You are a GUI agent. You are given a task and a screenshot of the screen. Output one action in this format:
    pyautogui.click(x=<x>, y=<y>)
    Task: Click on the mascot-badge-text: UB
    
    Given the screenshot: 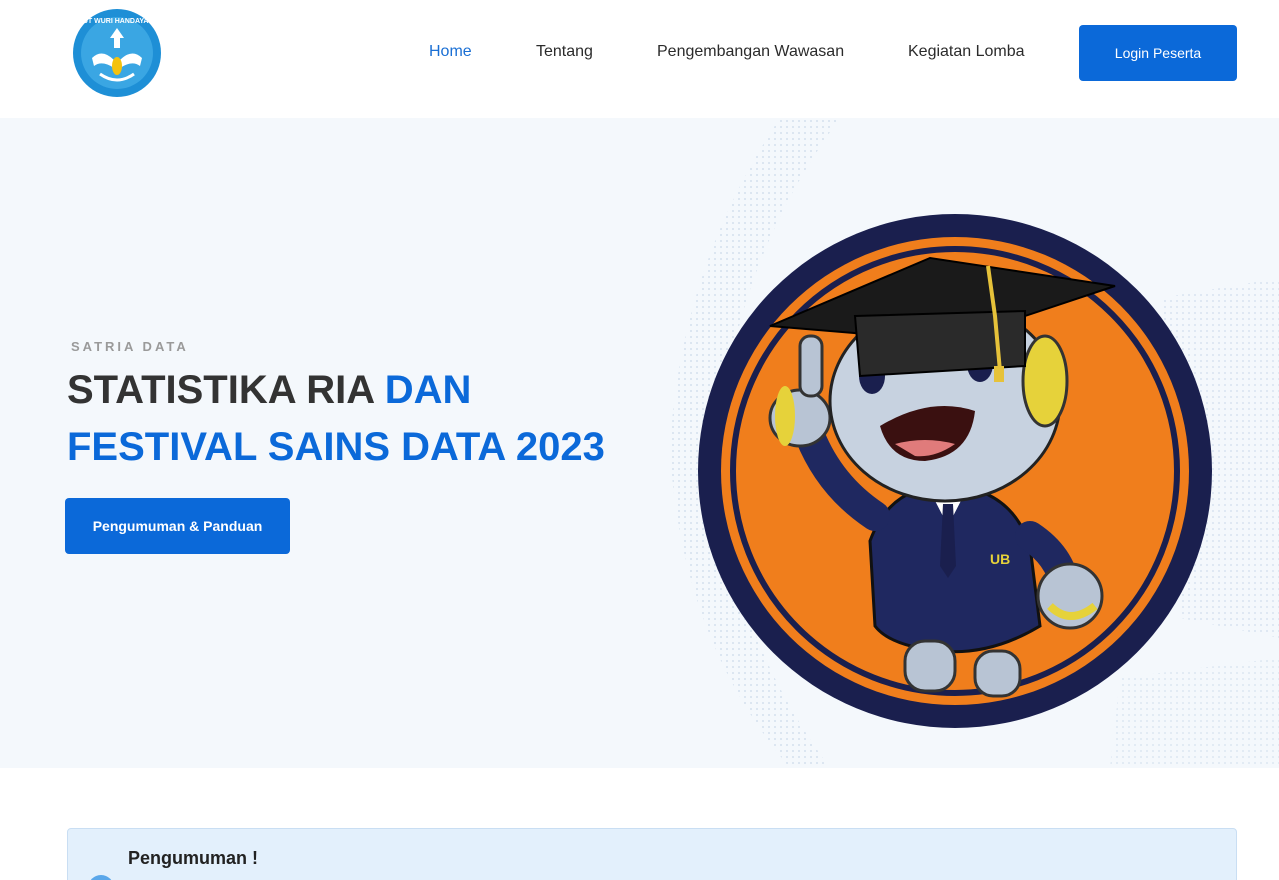 What is the action you would take?
    pyautogui.click(x=1000, y=559)
    